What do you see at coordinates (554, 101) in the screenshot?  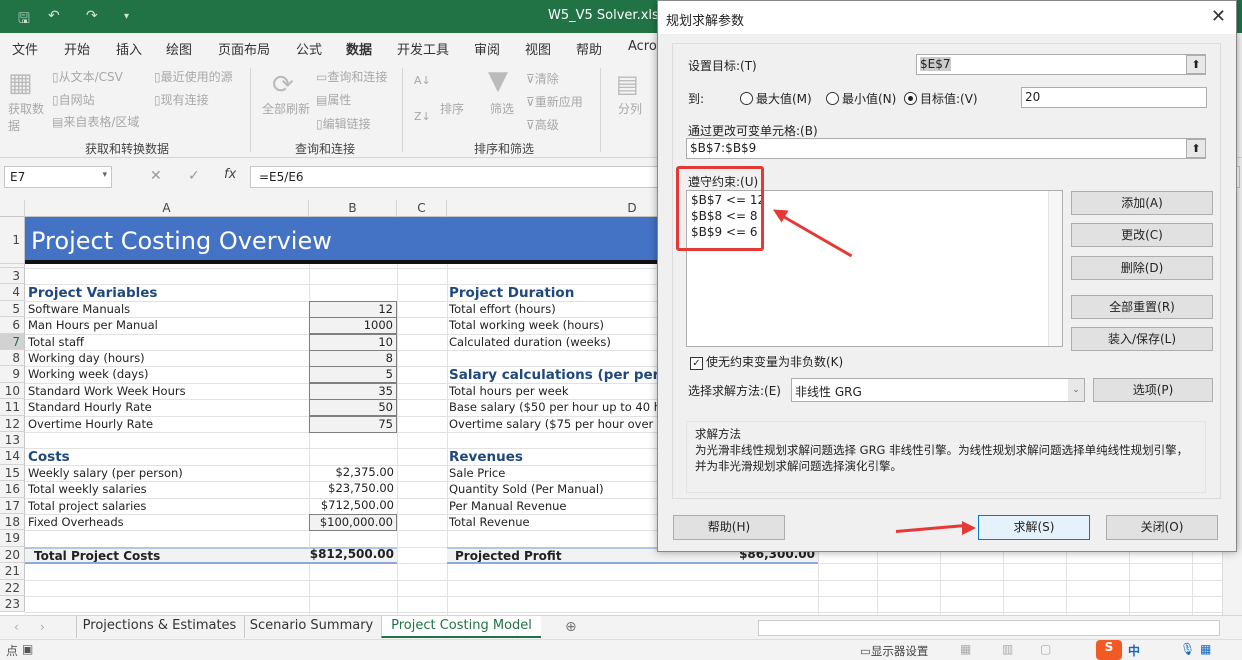 I see `reapply-button: ⊽重新应用` at bounding box center [554, 101].